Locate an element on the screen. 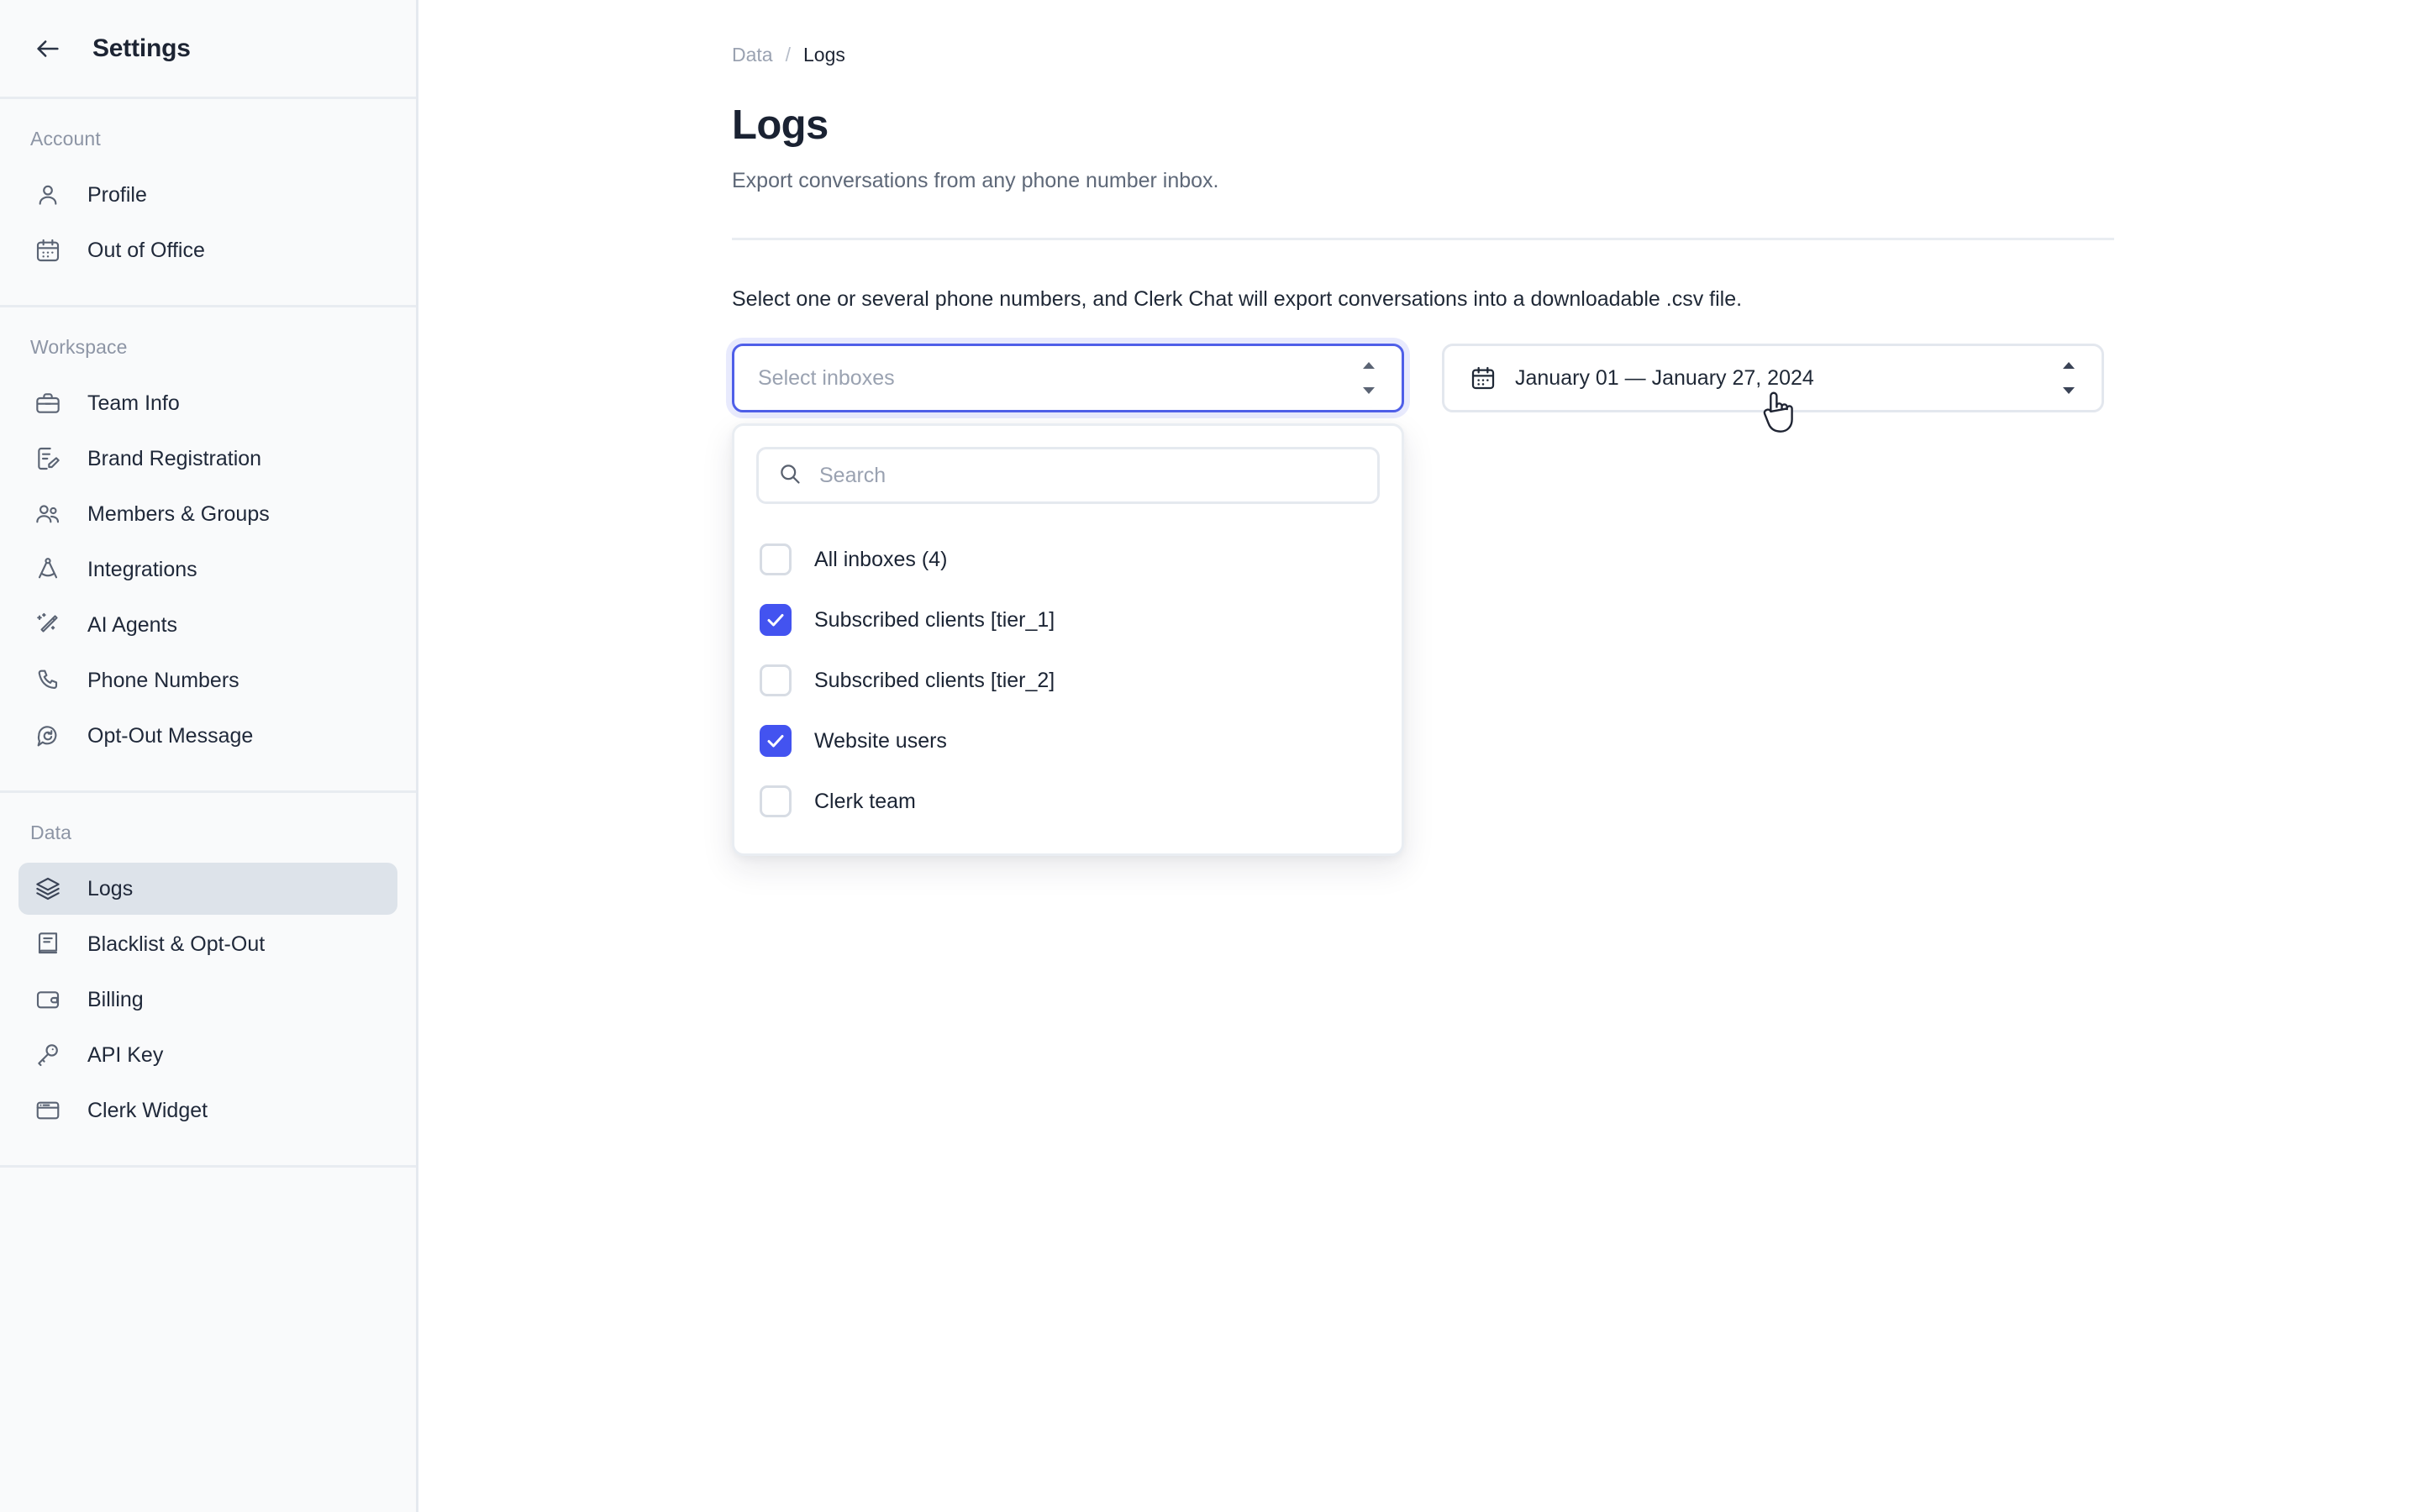 Image resolution: width=2420 pixels, height=1512 pixels. sidebar-item-opt-out-message: Opt-Out Message is located at coordinates (207, 736).